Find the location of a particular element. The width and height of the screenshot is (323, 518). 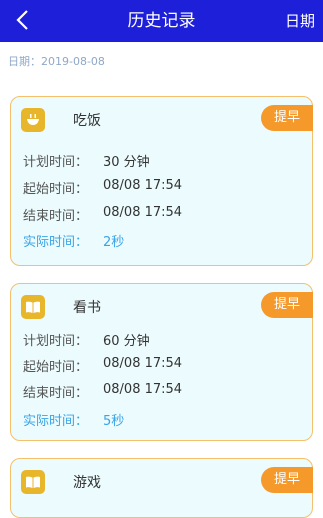

record-card: 游戏 提早 is located at coordinates (161, 488).